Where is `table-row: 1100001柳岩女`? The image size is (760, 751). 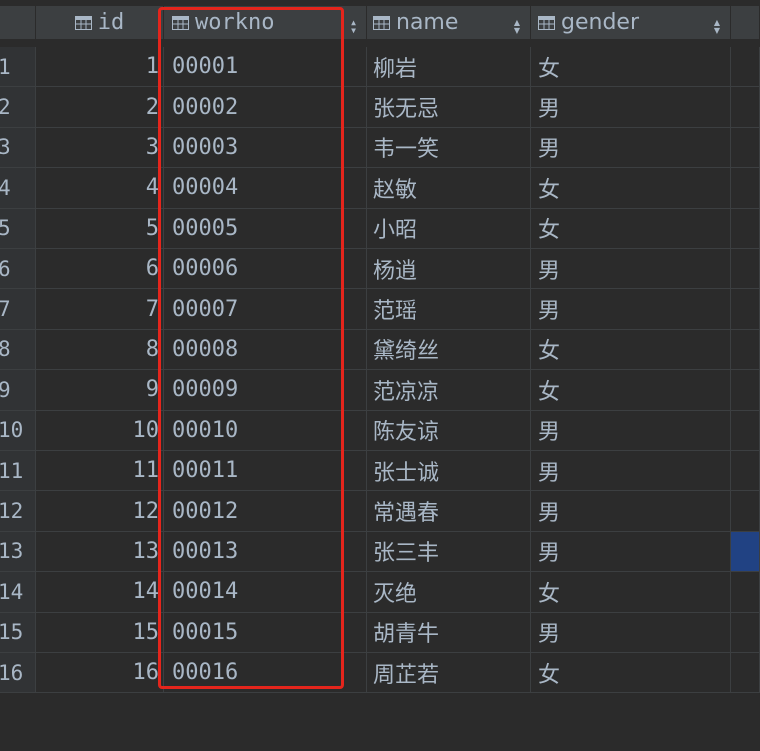 table-row: 1100001柳岩女 is located at coordinates (380, 67).